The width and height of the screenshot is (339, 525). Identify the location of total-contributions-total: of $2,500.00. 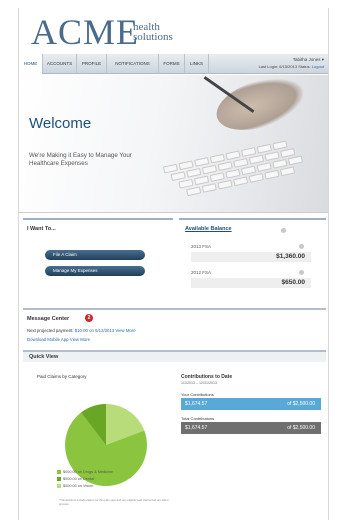
(301, 428).